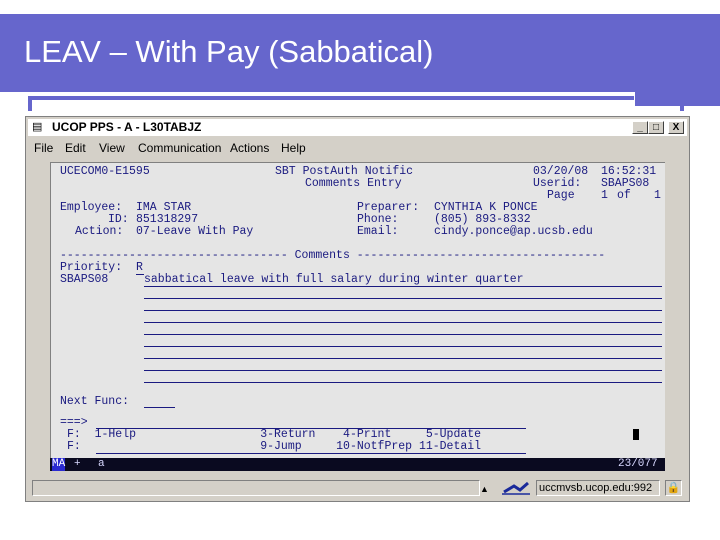 This screenshot has height=540, width=720. Describe the element at coordinates (293, 148) in the screenshot. I see `menu-help: Help` at that location.